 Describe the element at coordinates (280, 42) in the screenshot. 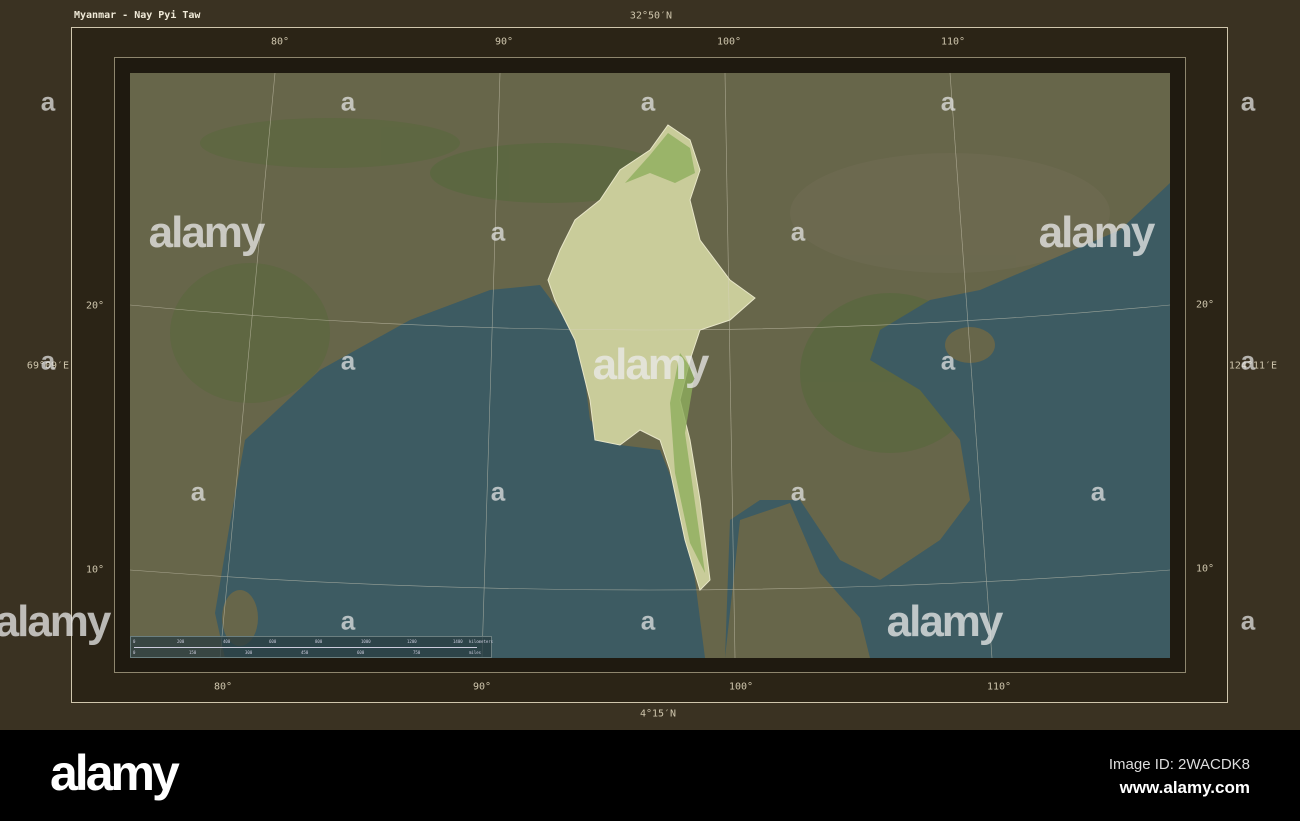

I see `top-lon-label: 80°` at that location.